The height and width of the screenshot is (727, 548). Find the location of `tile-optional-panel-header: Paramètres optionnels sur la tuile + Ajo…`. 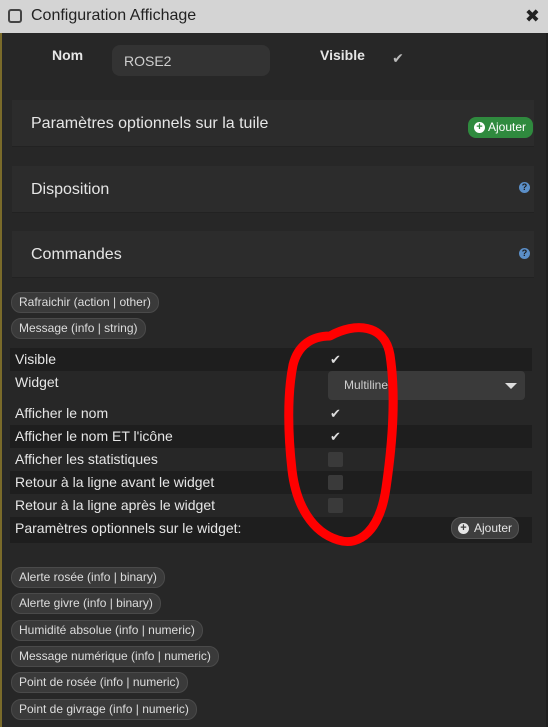

tile-optional-panel-header: Paramètres optionnels sur la tuile + Ajo… is located at coordinates (273, 123).